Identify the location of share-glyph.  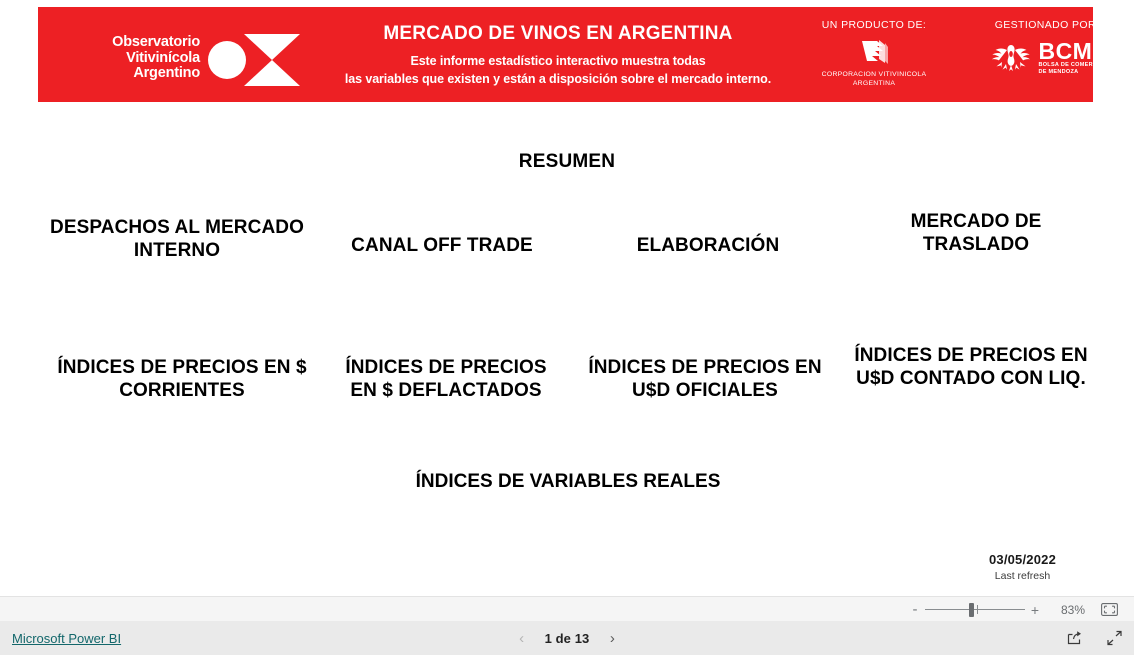
(1074, 638).